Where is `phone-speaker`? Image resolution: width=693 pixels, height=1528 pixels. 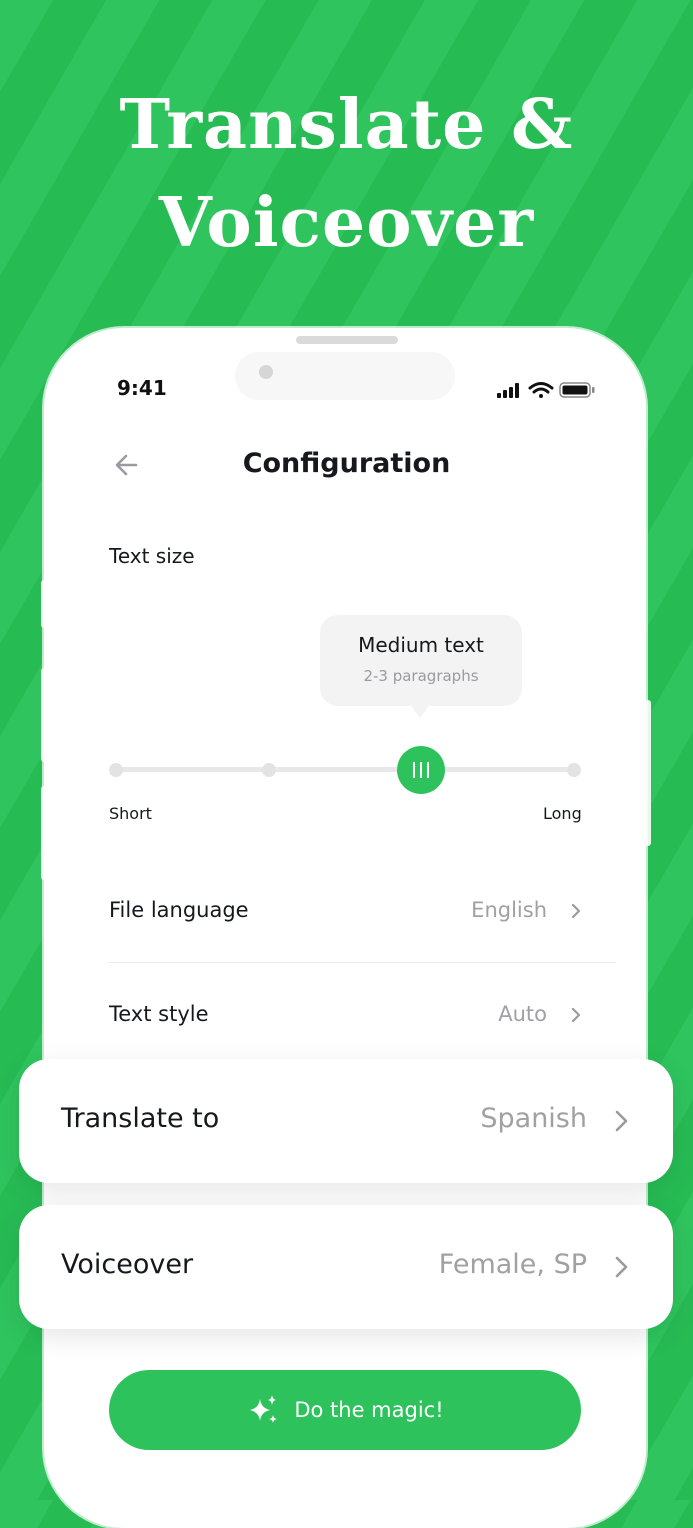
phone-speaker is located at coordinates (347, 340).